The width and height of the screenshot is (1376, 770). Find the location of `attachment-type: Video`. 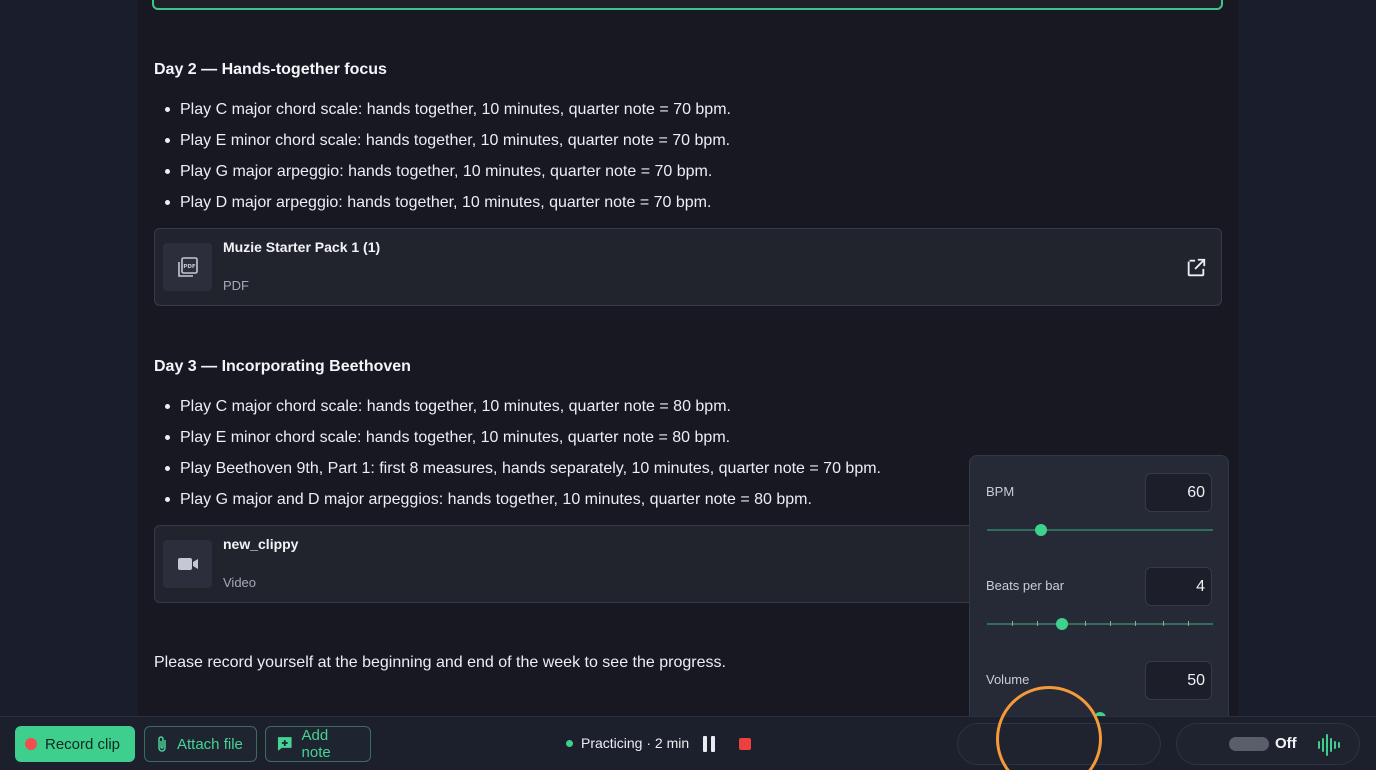

attachment-type: Video is located at coordinates (240, 582).